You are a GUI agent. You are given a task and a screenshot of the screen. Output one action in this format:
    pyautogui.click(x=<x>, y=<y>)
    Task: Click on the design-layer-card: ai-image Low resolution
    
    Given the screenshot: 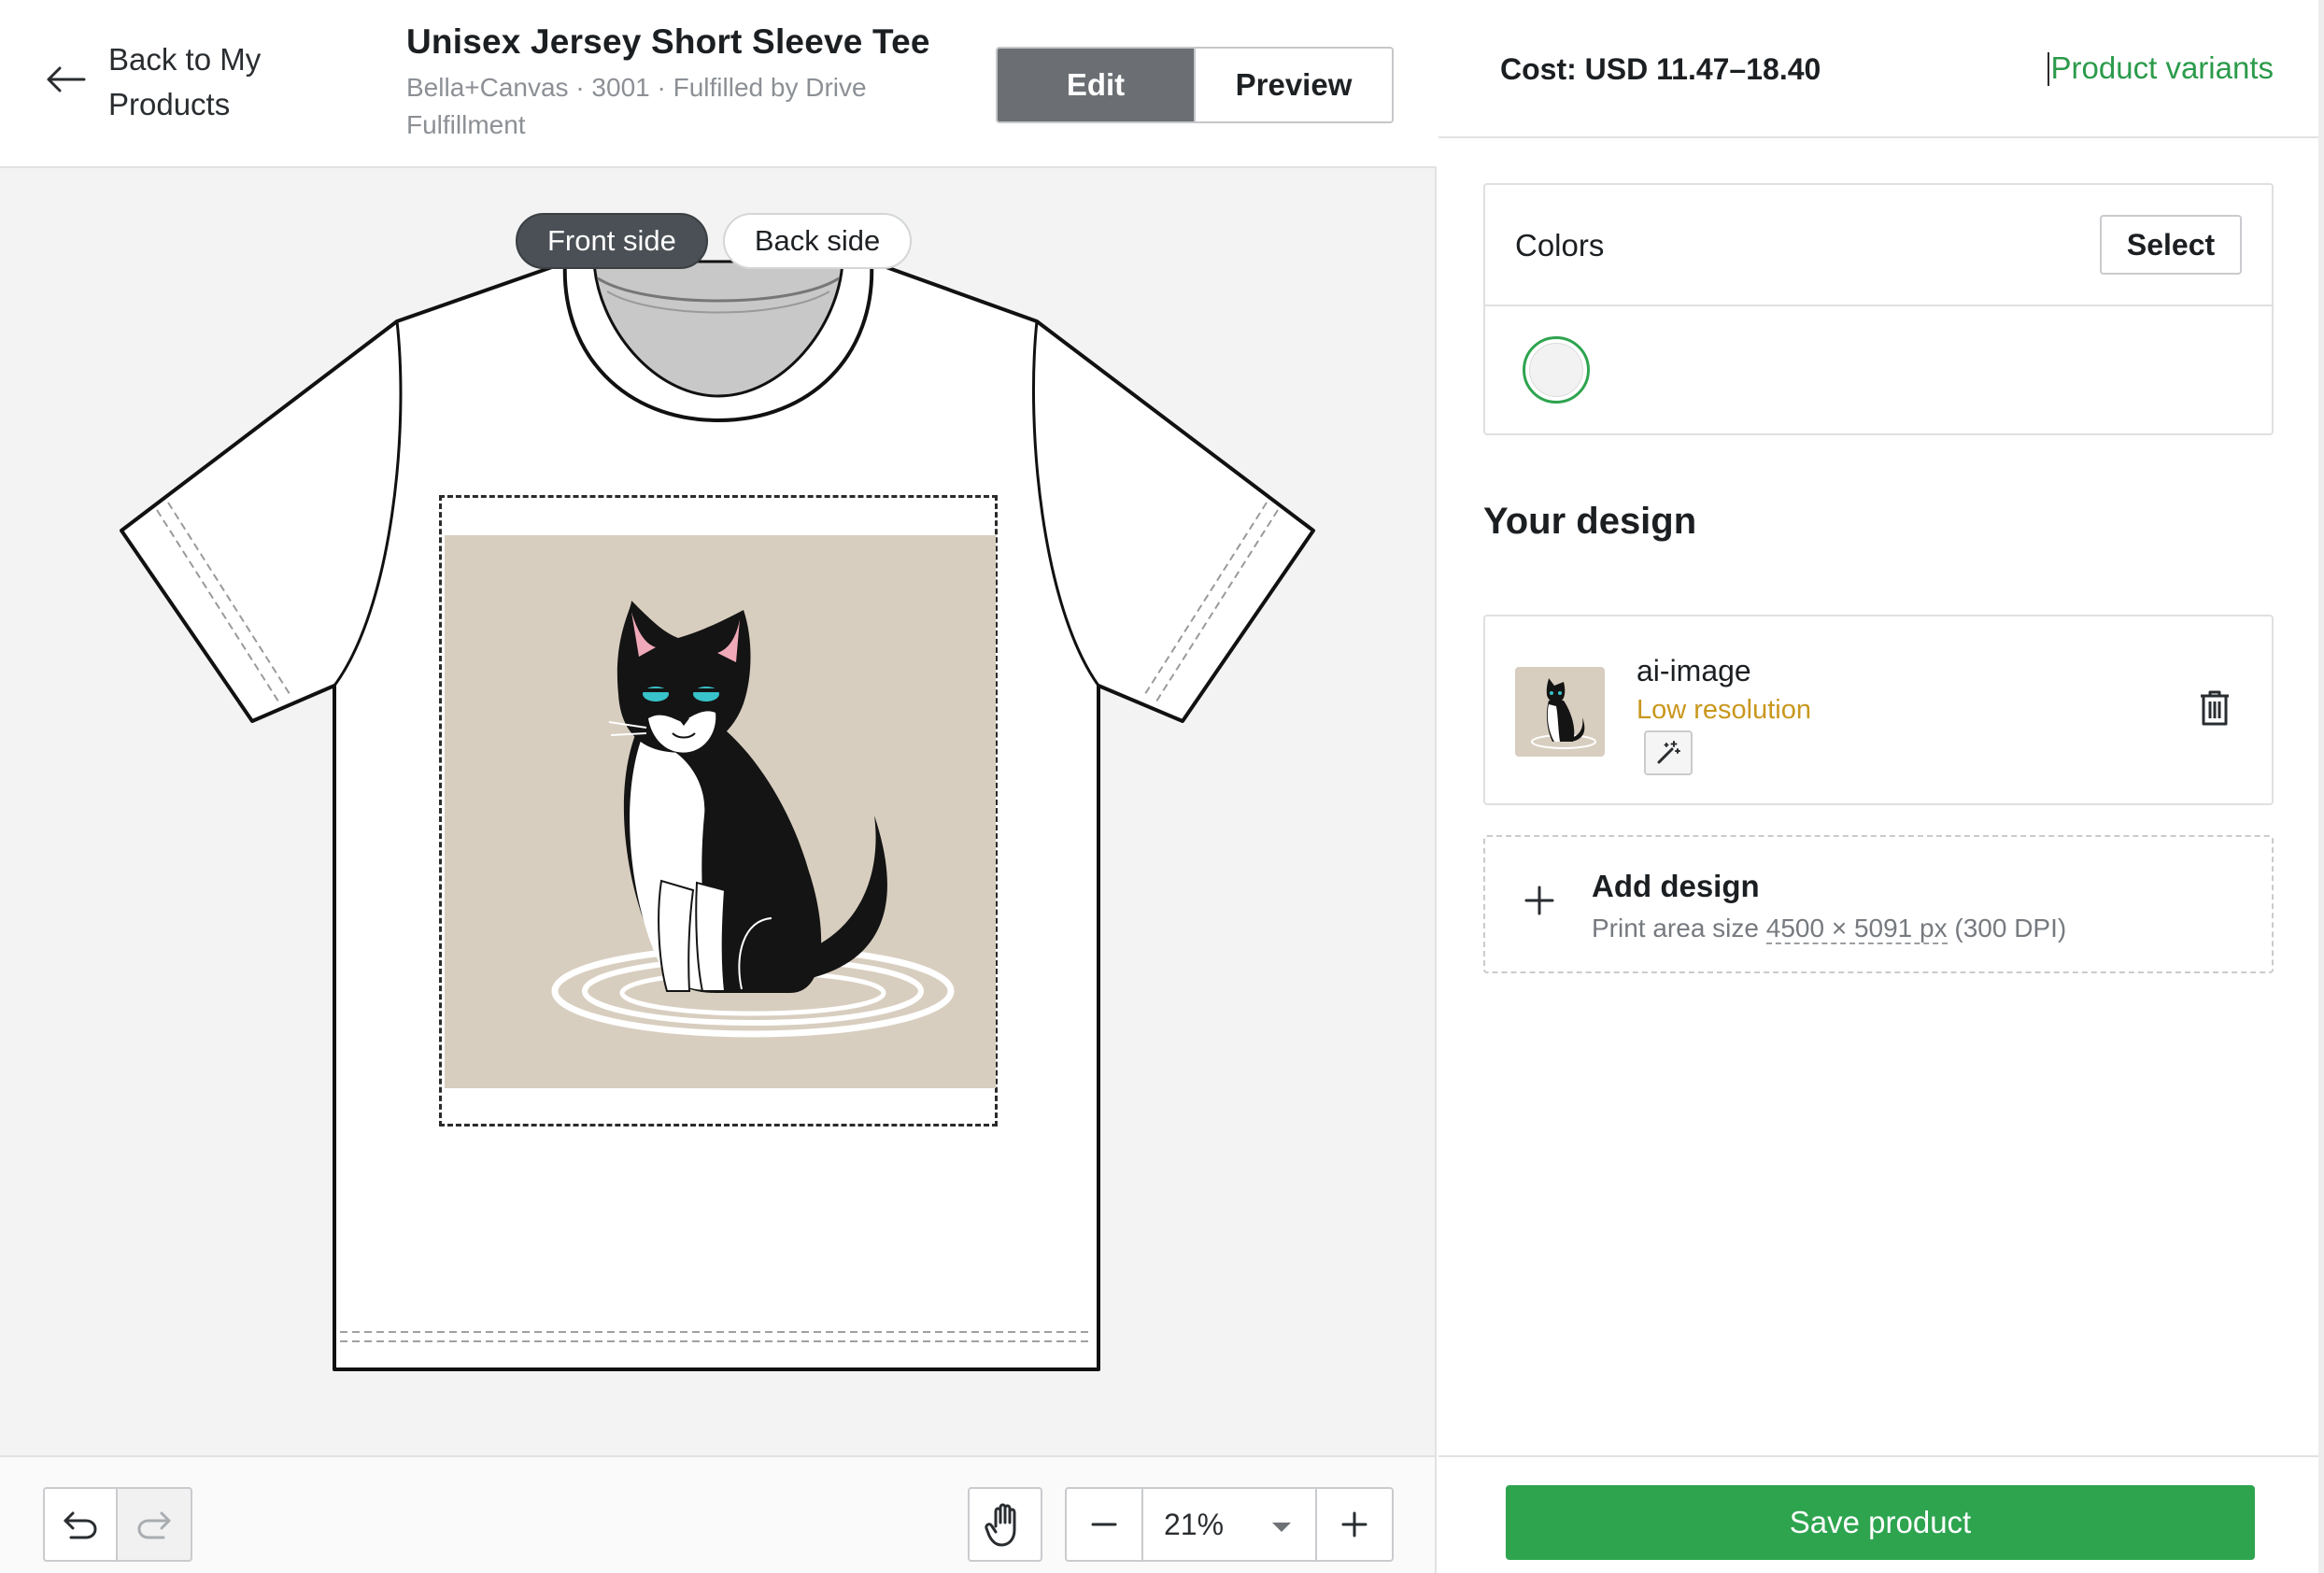 What is the action you would take?
    pyautogui.click(x=1878, y=710)
    